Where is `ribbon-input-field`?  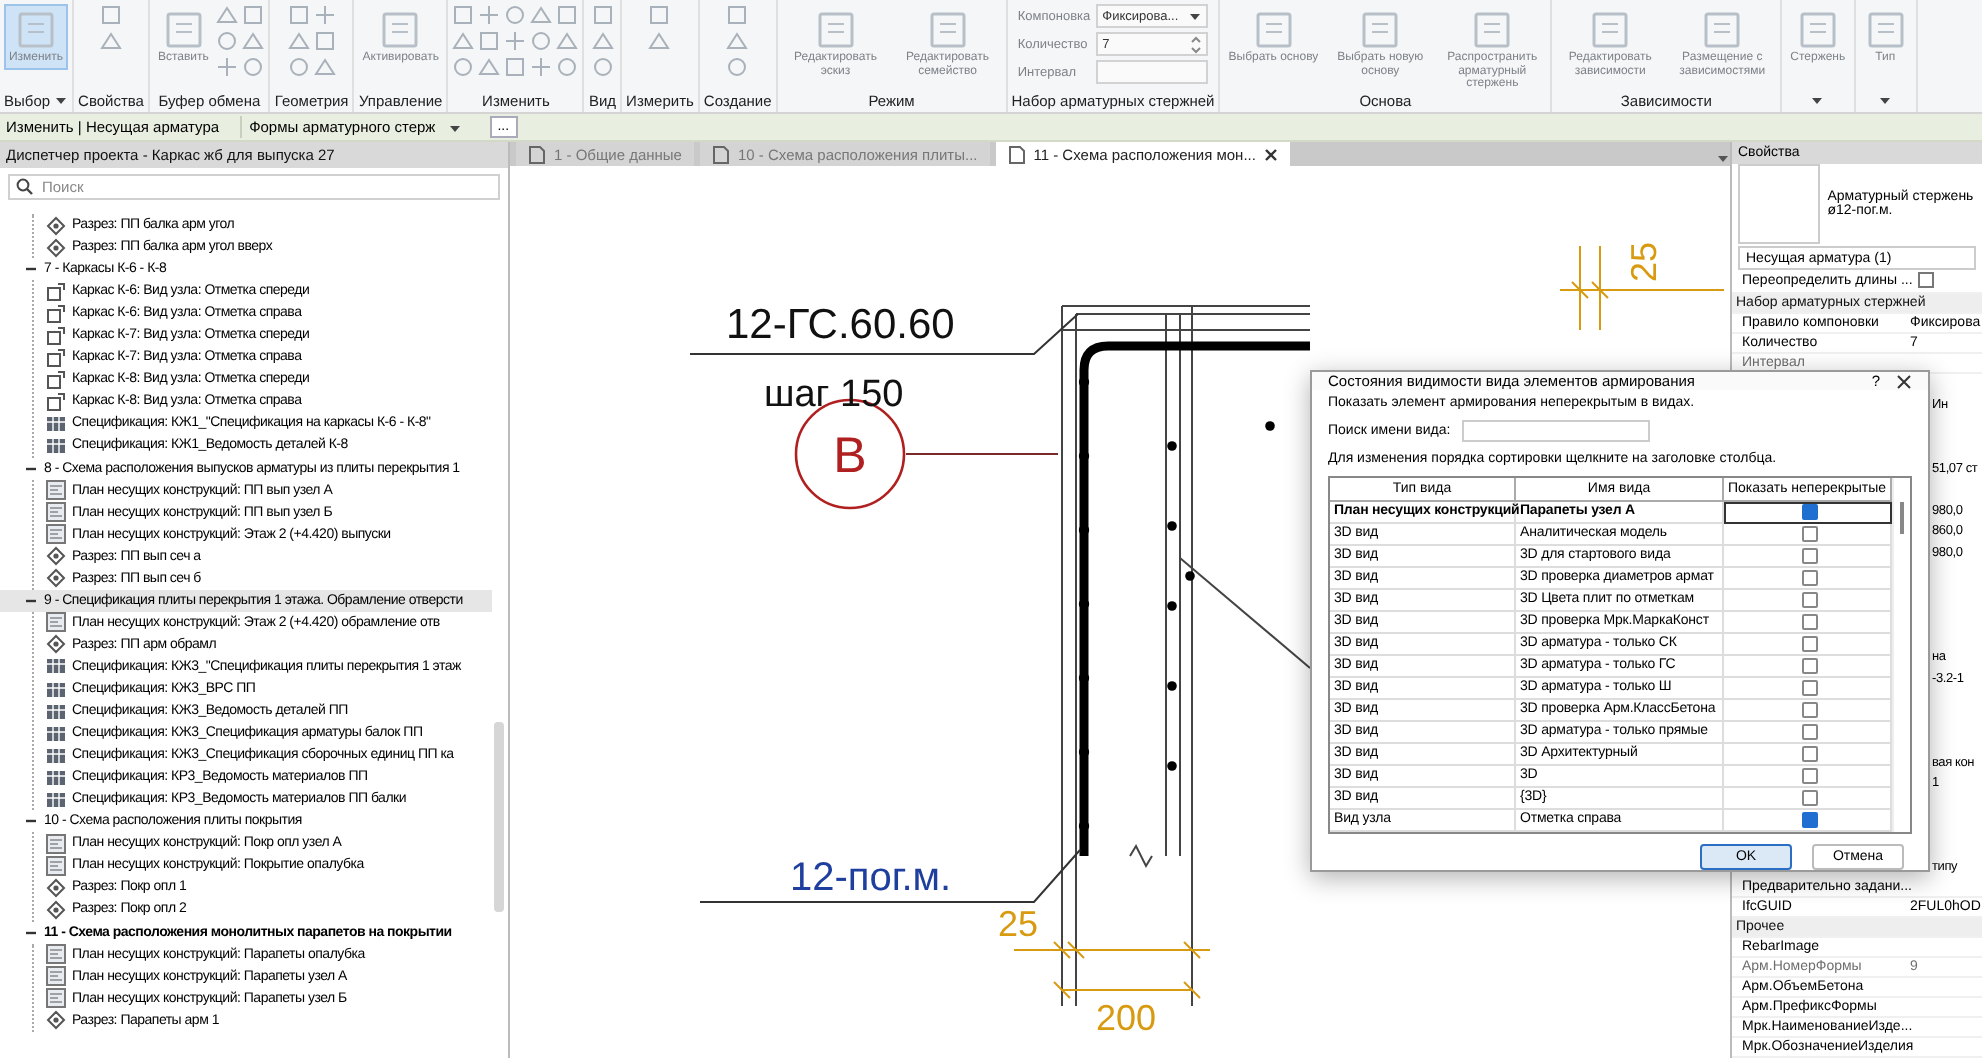
ribbon-input-field is located at coordinates (1152, 72).